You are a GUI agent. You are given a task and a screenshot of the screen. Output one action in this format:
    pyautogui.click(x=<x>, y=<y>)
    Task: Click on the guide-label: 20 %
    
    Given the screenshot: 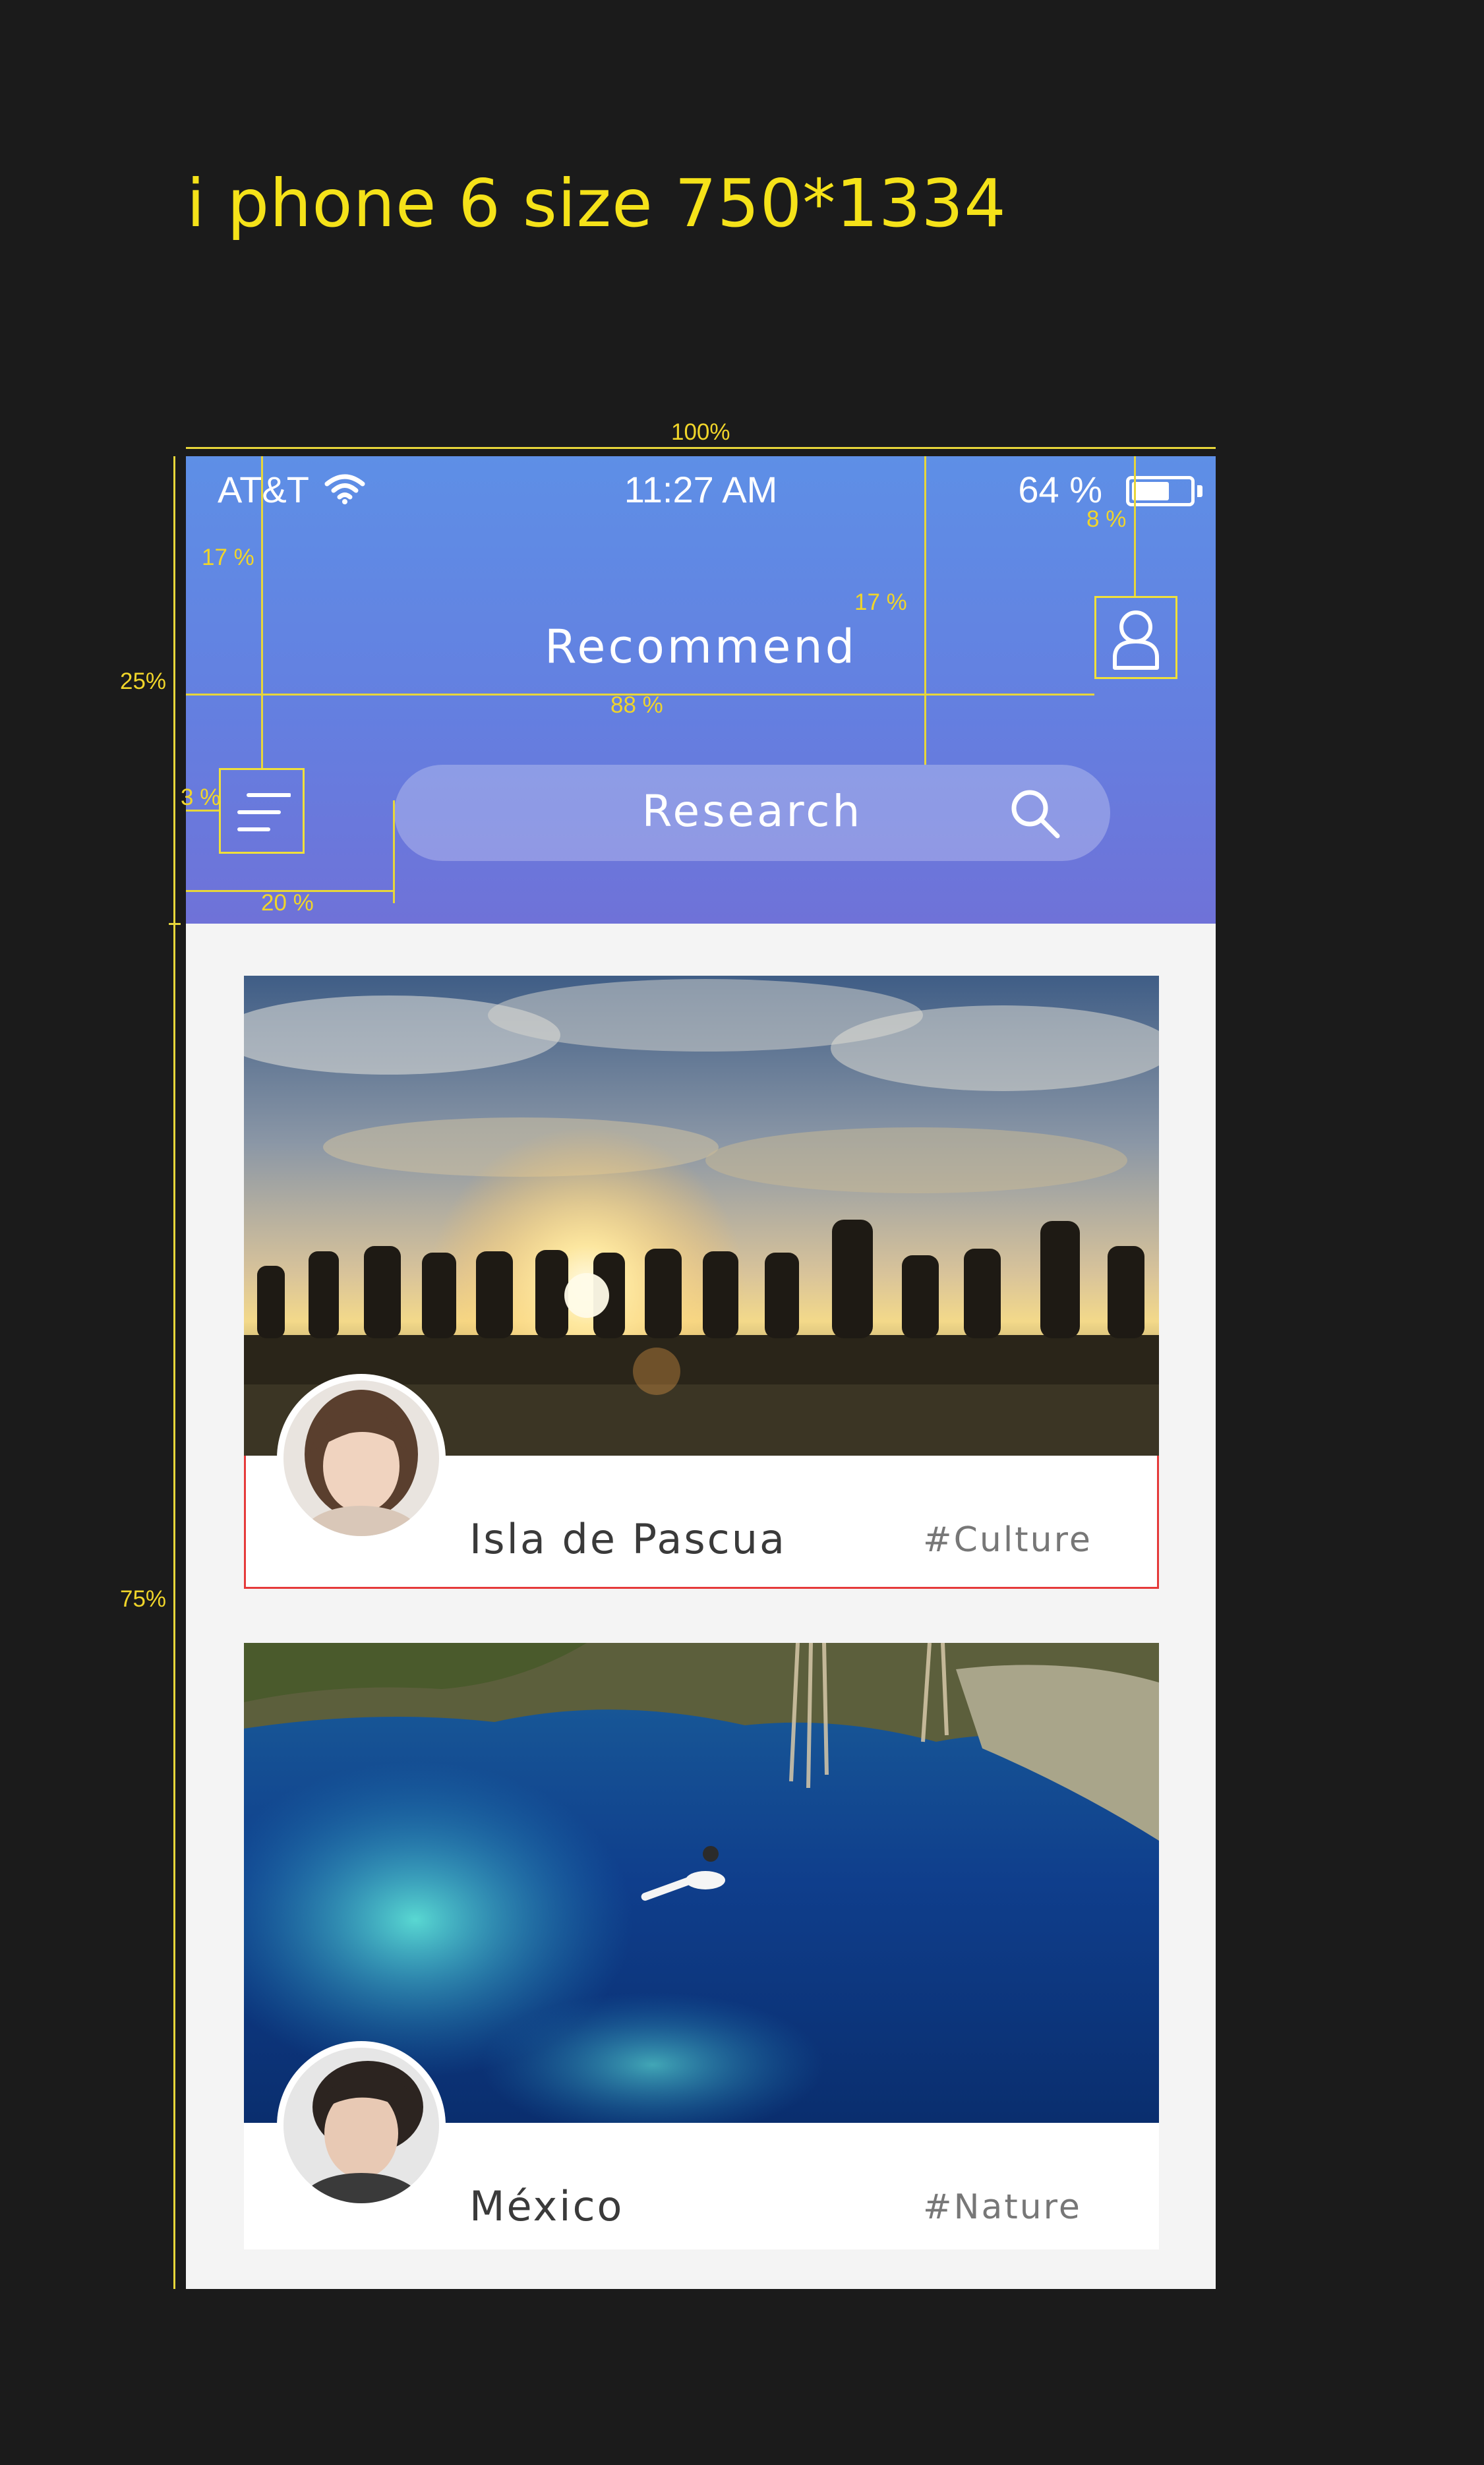 What is the action you would take?
    pyautogui.click(x=288, y=903)
    